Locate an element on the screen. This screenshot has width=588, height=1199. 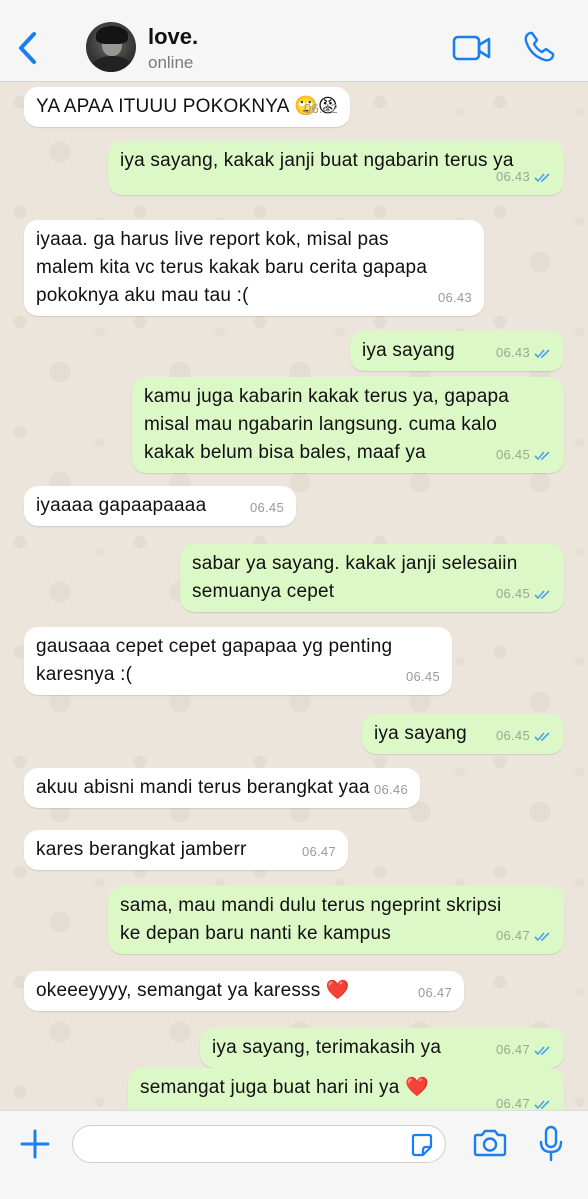
camera-icon is located at coordinates (490, 1143).